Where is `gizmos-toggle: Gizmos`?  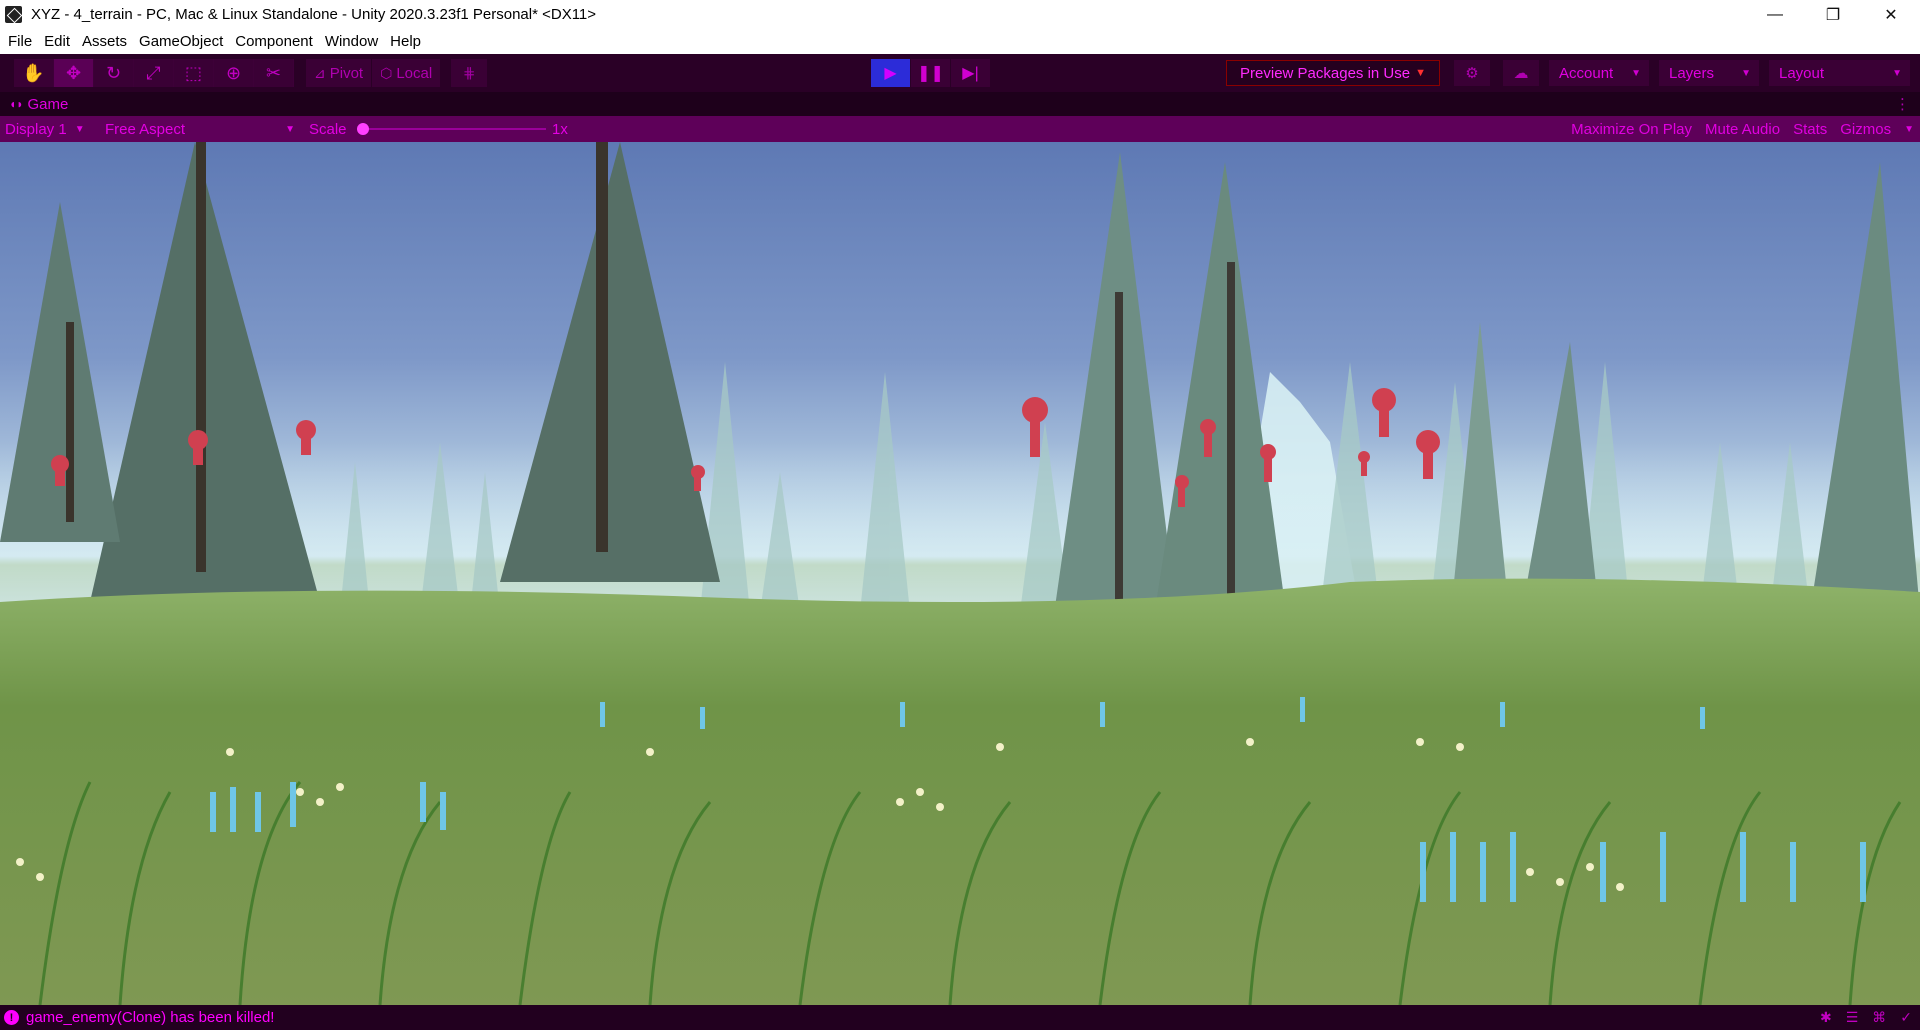 gizmos-toggle: Gizmos is located at coordinates (1865, 129).